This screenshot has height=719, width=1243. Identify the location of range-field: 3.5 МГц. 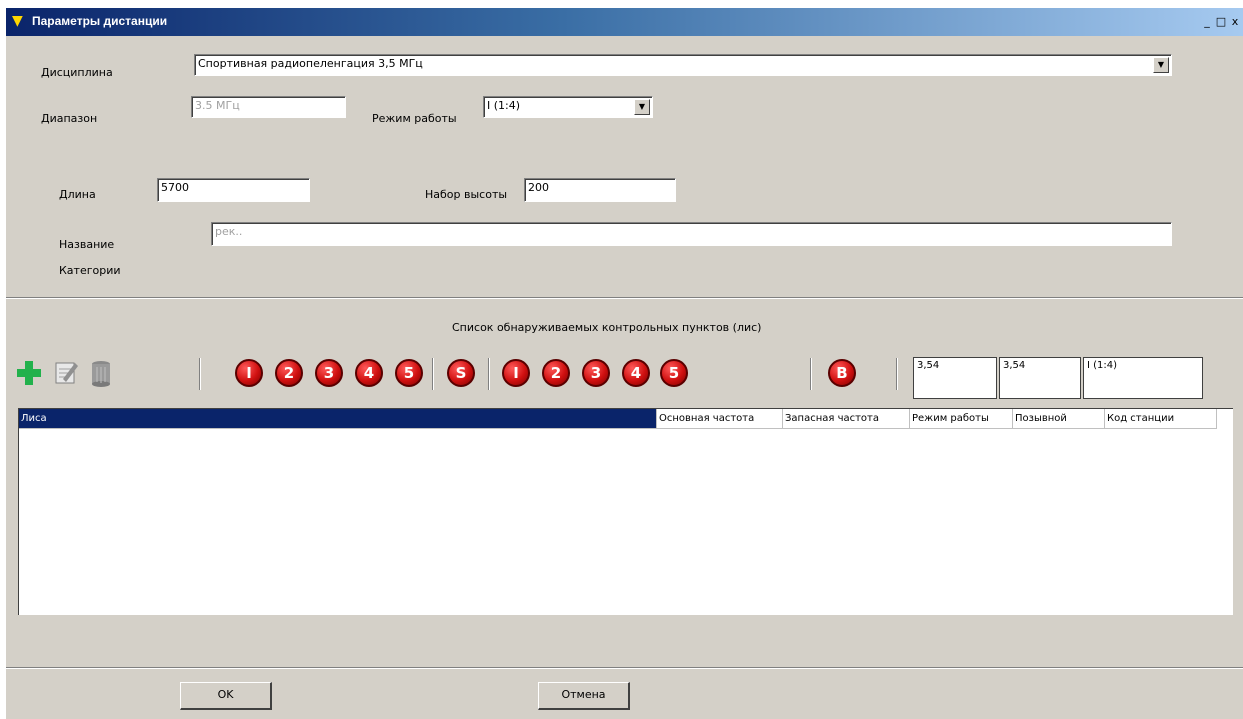
(268, 107).